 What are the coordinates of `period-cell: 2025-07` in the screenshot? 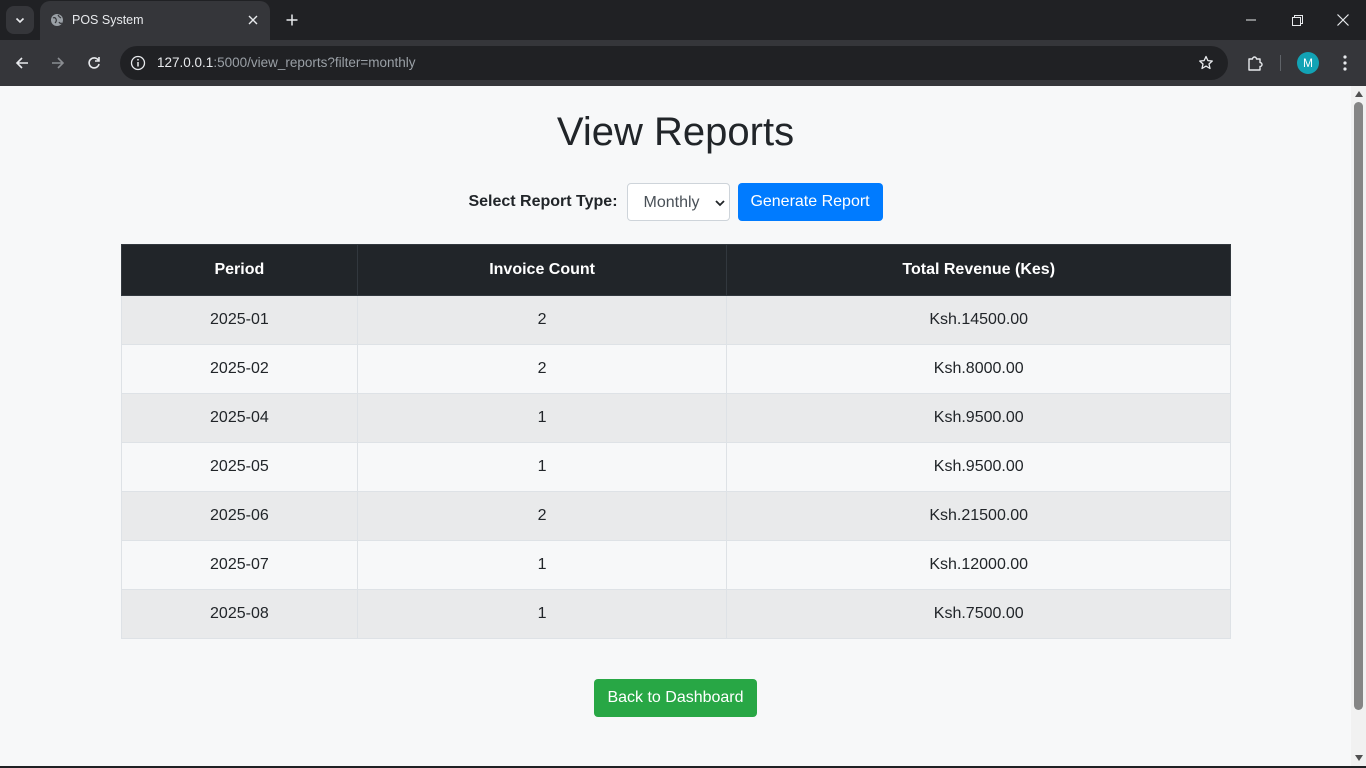 It's located at (239, 565).